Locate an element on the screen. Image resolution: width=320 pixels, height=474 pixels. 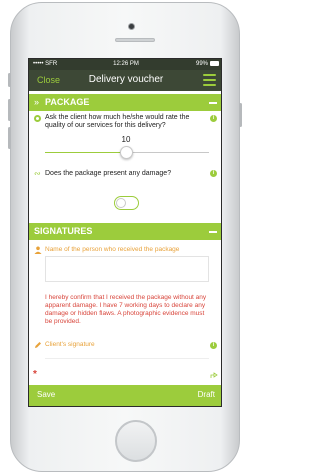
earpiece-speaker is located at coordinates (135, 40).